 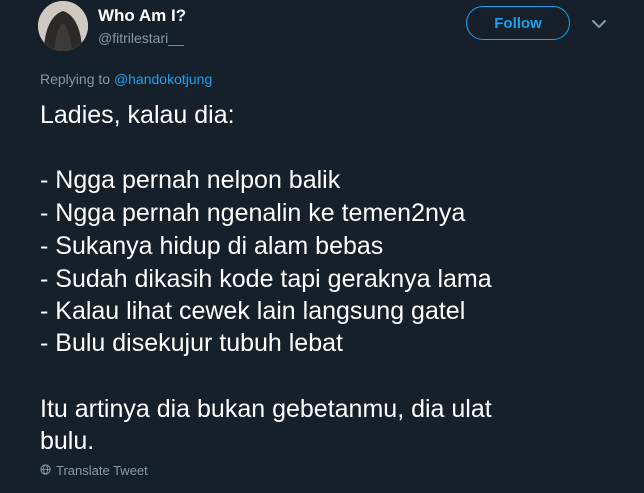 I want to click on tweet-list-item: - Ngga pernah nelpon balik, so click(x=190, y=180).